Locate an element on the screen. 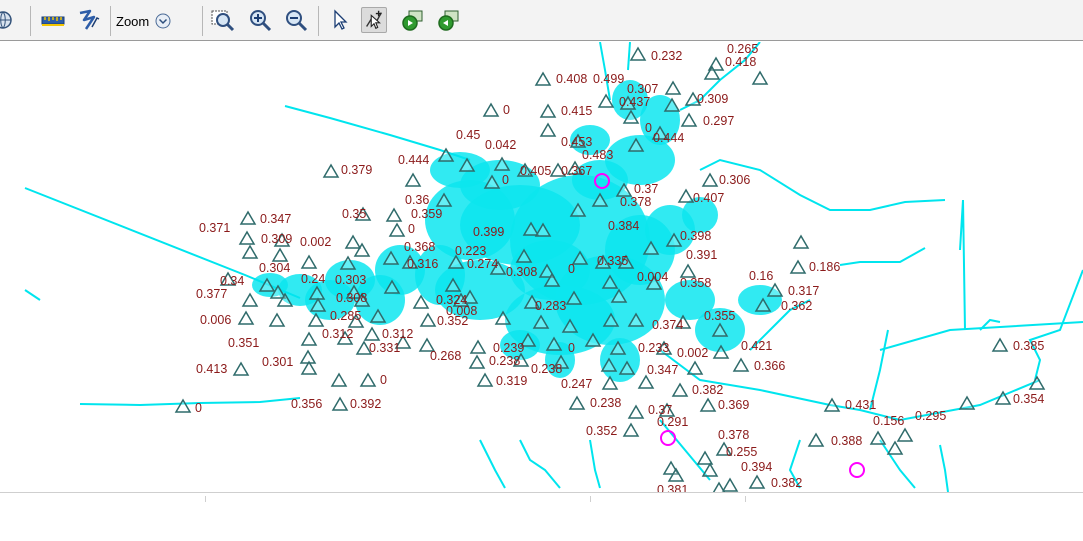 The width and height of the screenshot is (1083, 541). node-value-label: 0.399 is located at coordinates (488, 232).